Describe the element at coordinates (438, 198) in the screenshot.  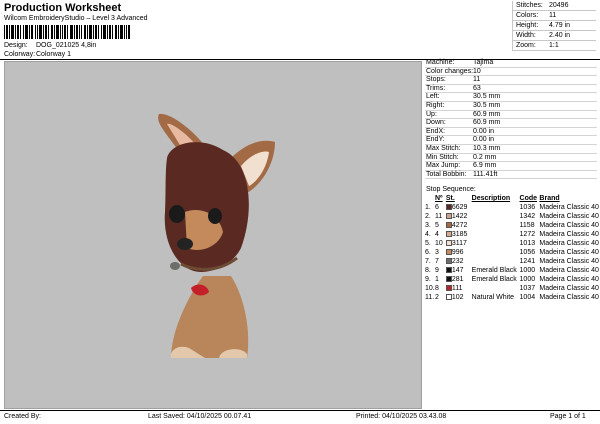
I see `col-number-header: Nº` at that location.